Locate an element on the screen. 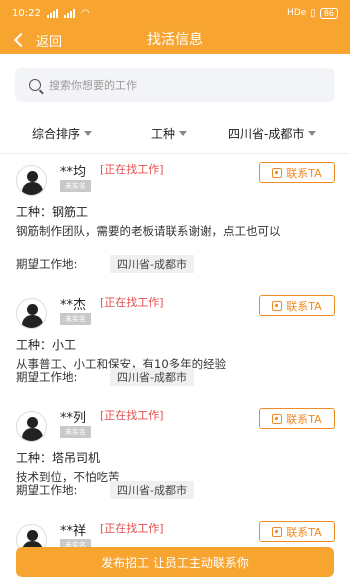 The height and width of the screenshot is (583, 350). location-filter-label: 四川省-成都市 is located at coordinates (266, 133).